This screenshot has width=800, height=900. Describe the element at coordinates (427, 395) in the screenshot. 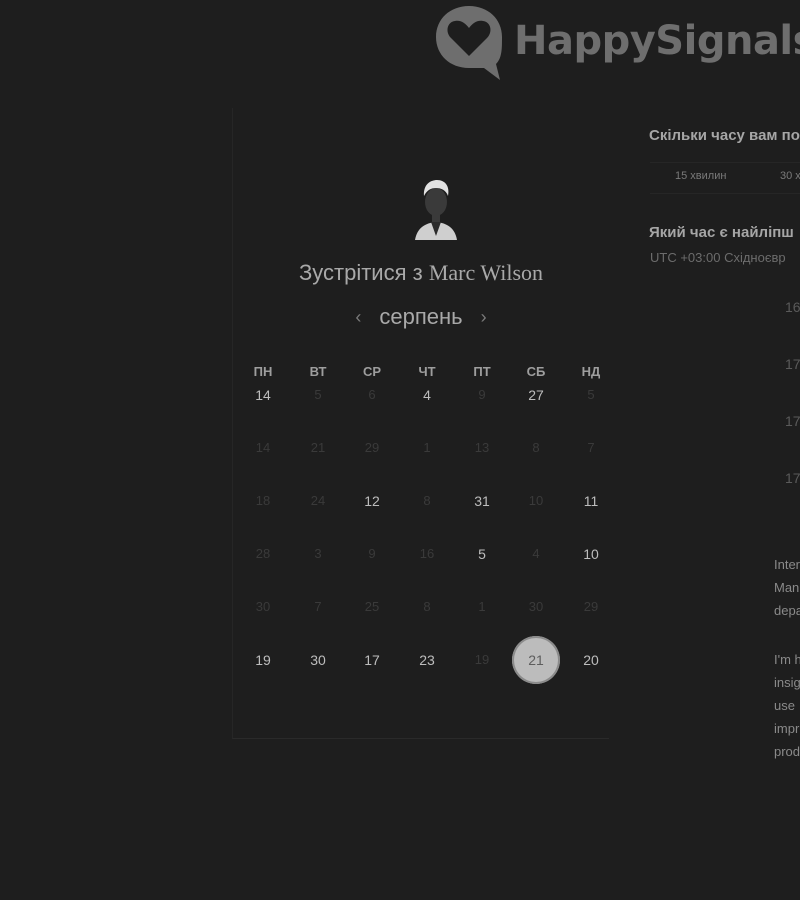

I see `calendar-day-available: 4` at that location.